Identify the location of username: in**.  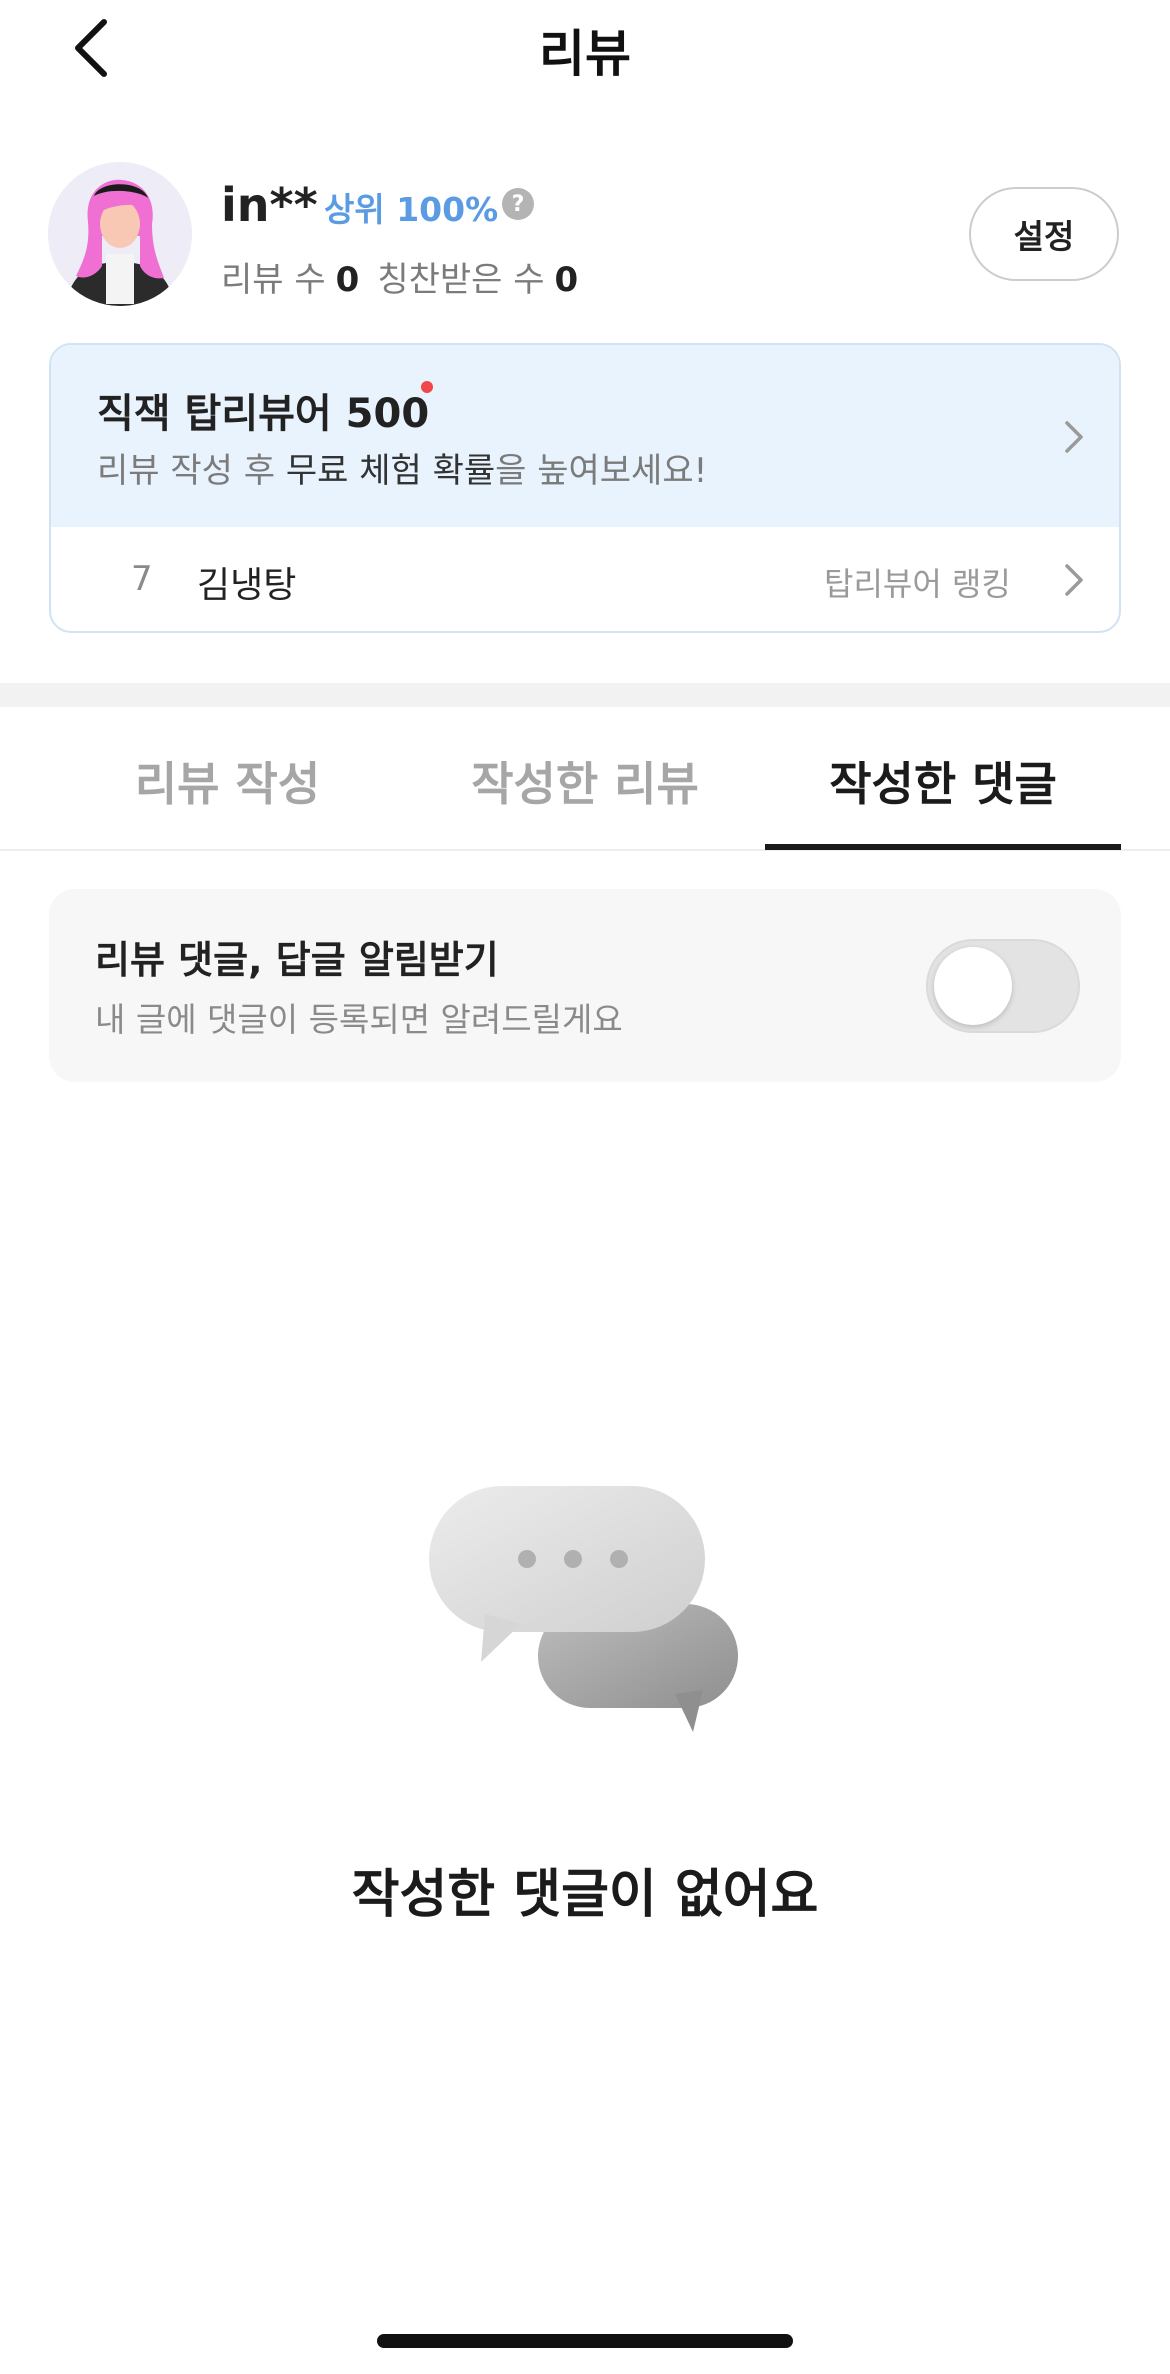
(269, 205).